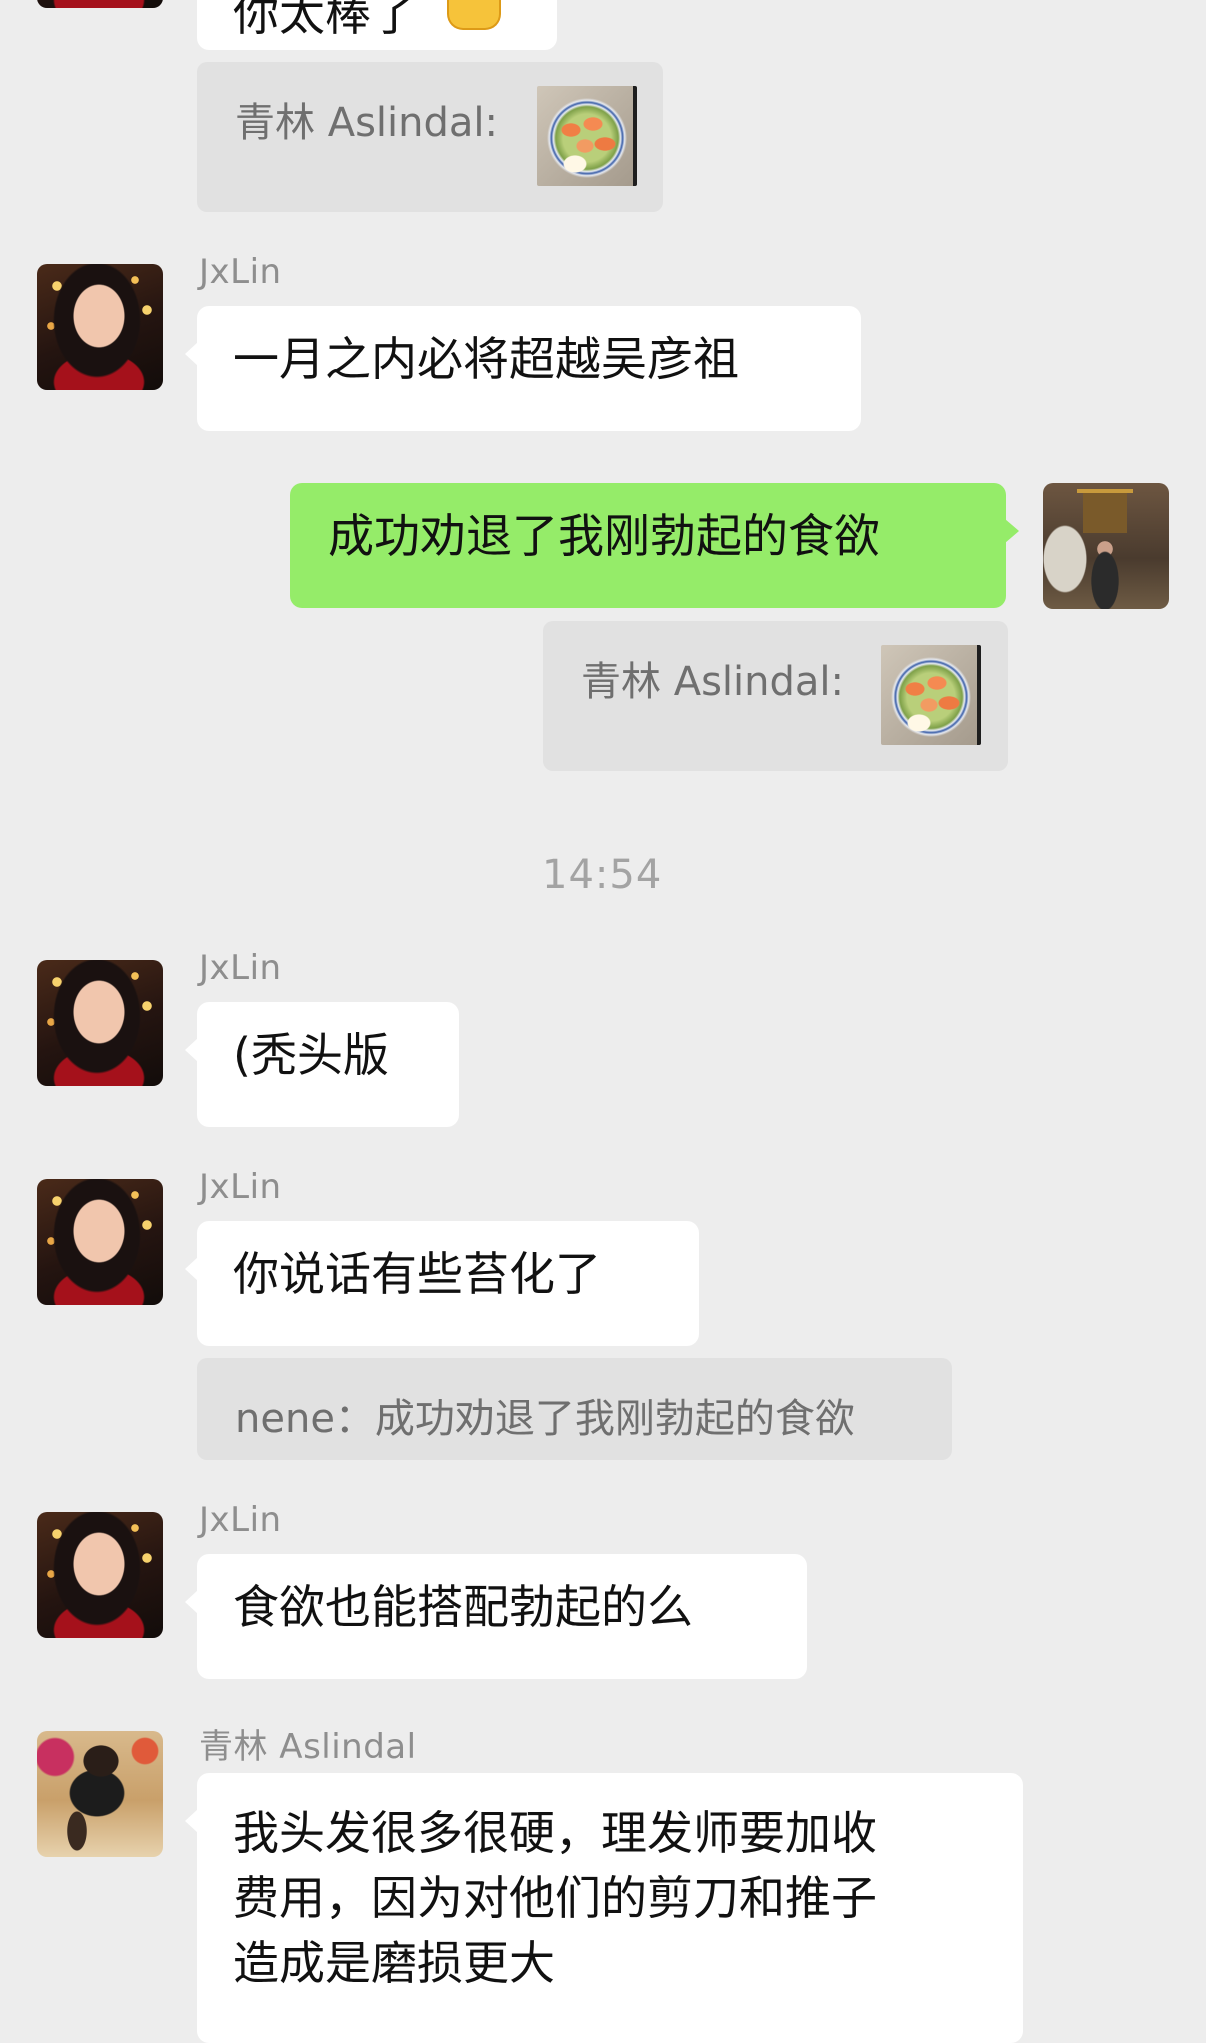  Describe the element at coordinates (463, 1607) in the screenshot. I see `message-text: 食欲也能搭配勃起的么` at that location.